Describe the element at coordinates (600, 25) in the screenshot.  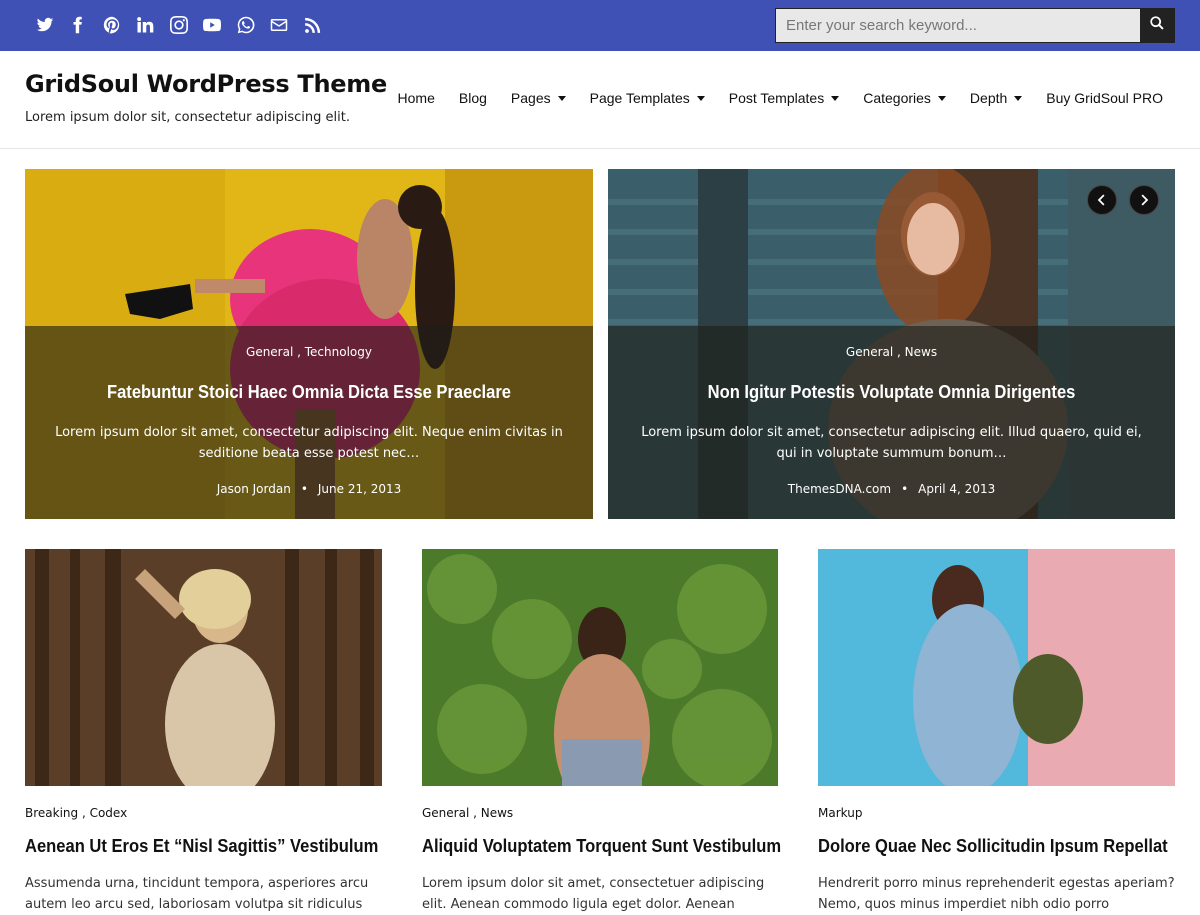
I see `top-bar` at that location.